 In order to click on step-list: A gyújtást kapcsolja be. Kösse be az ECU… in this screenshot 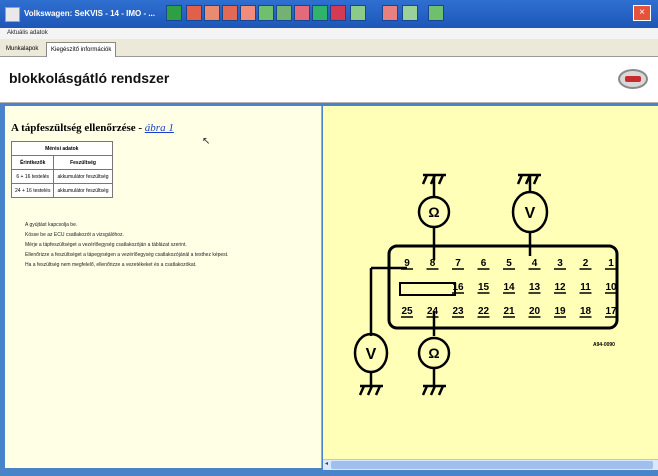, I will do `click(170, 247)`.